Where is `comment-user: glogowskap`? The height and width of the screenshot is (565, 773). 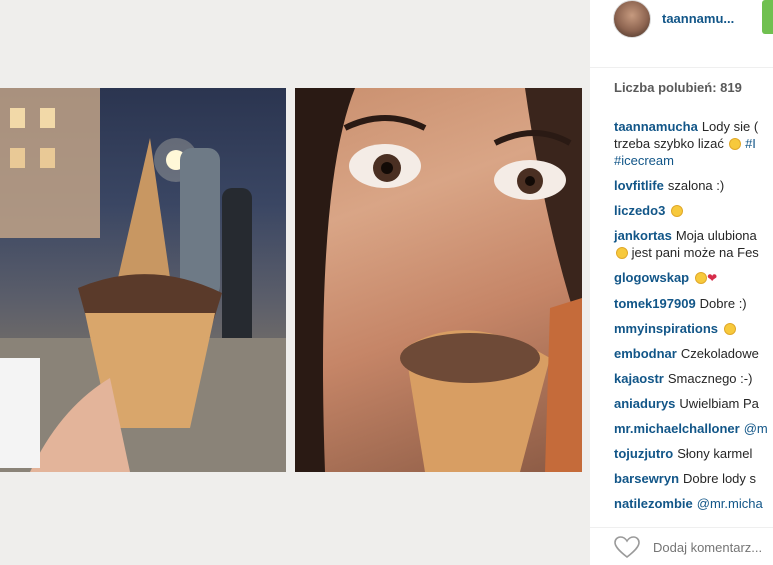 comment-user: glogowskap is located at coordinates (651, 277).